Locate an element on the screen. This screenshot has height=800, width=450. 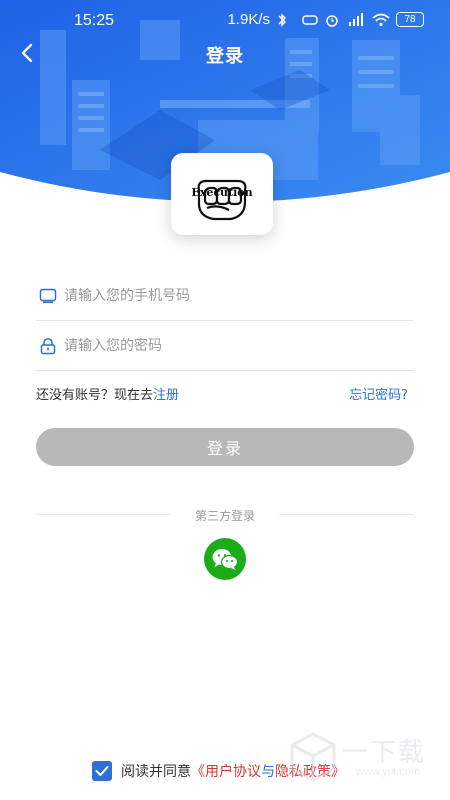
register-prompt: 还没有账号？现在去注册 is located at coordinates (107, 393).